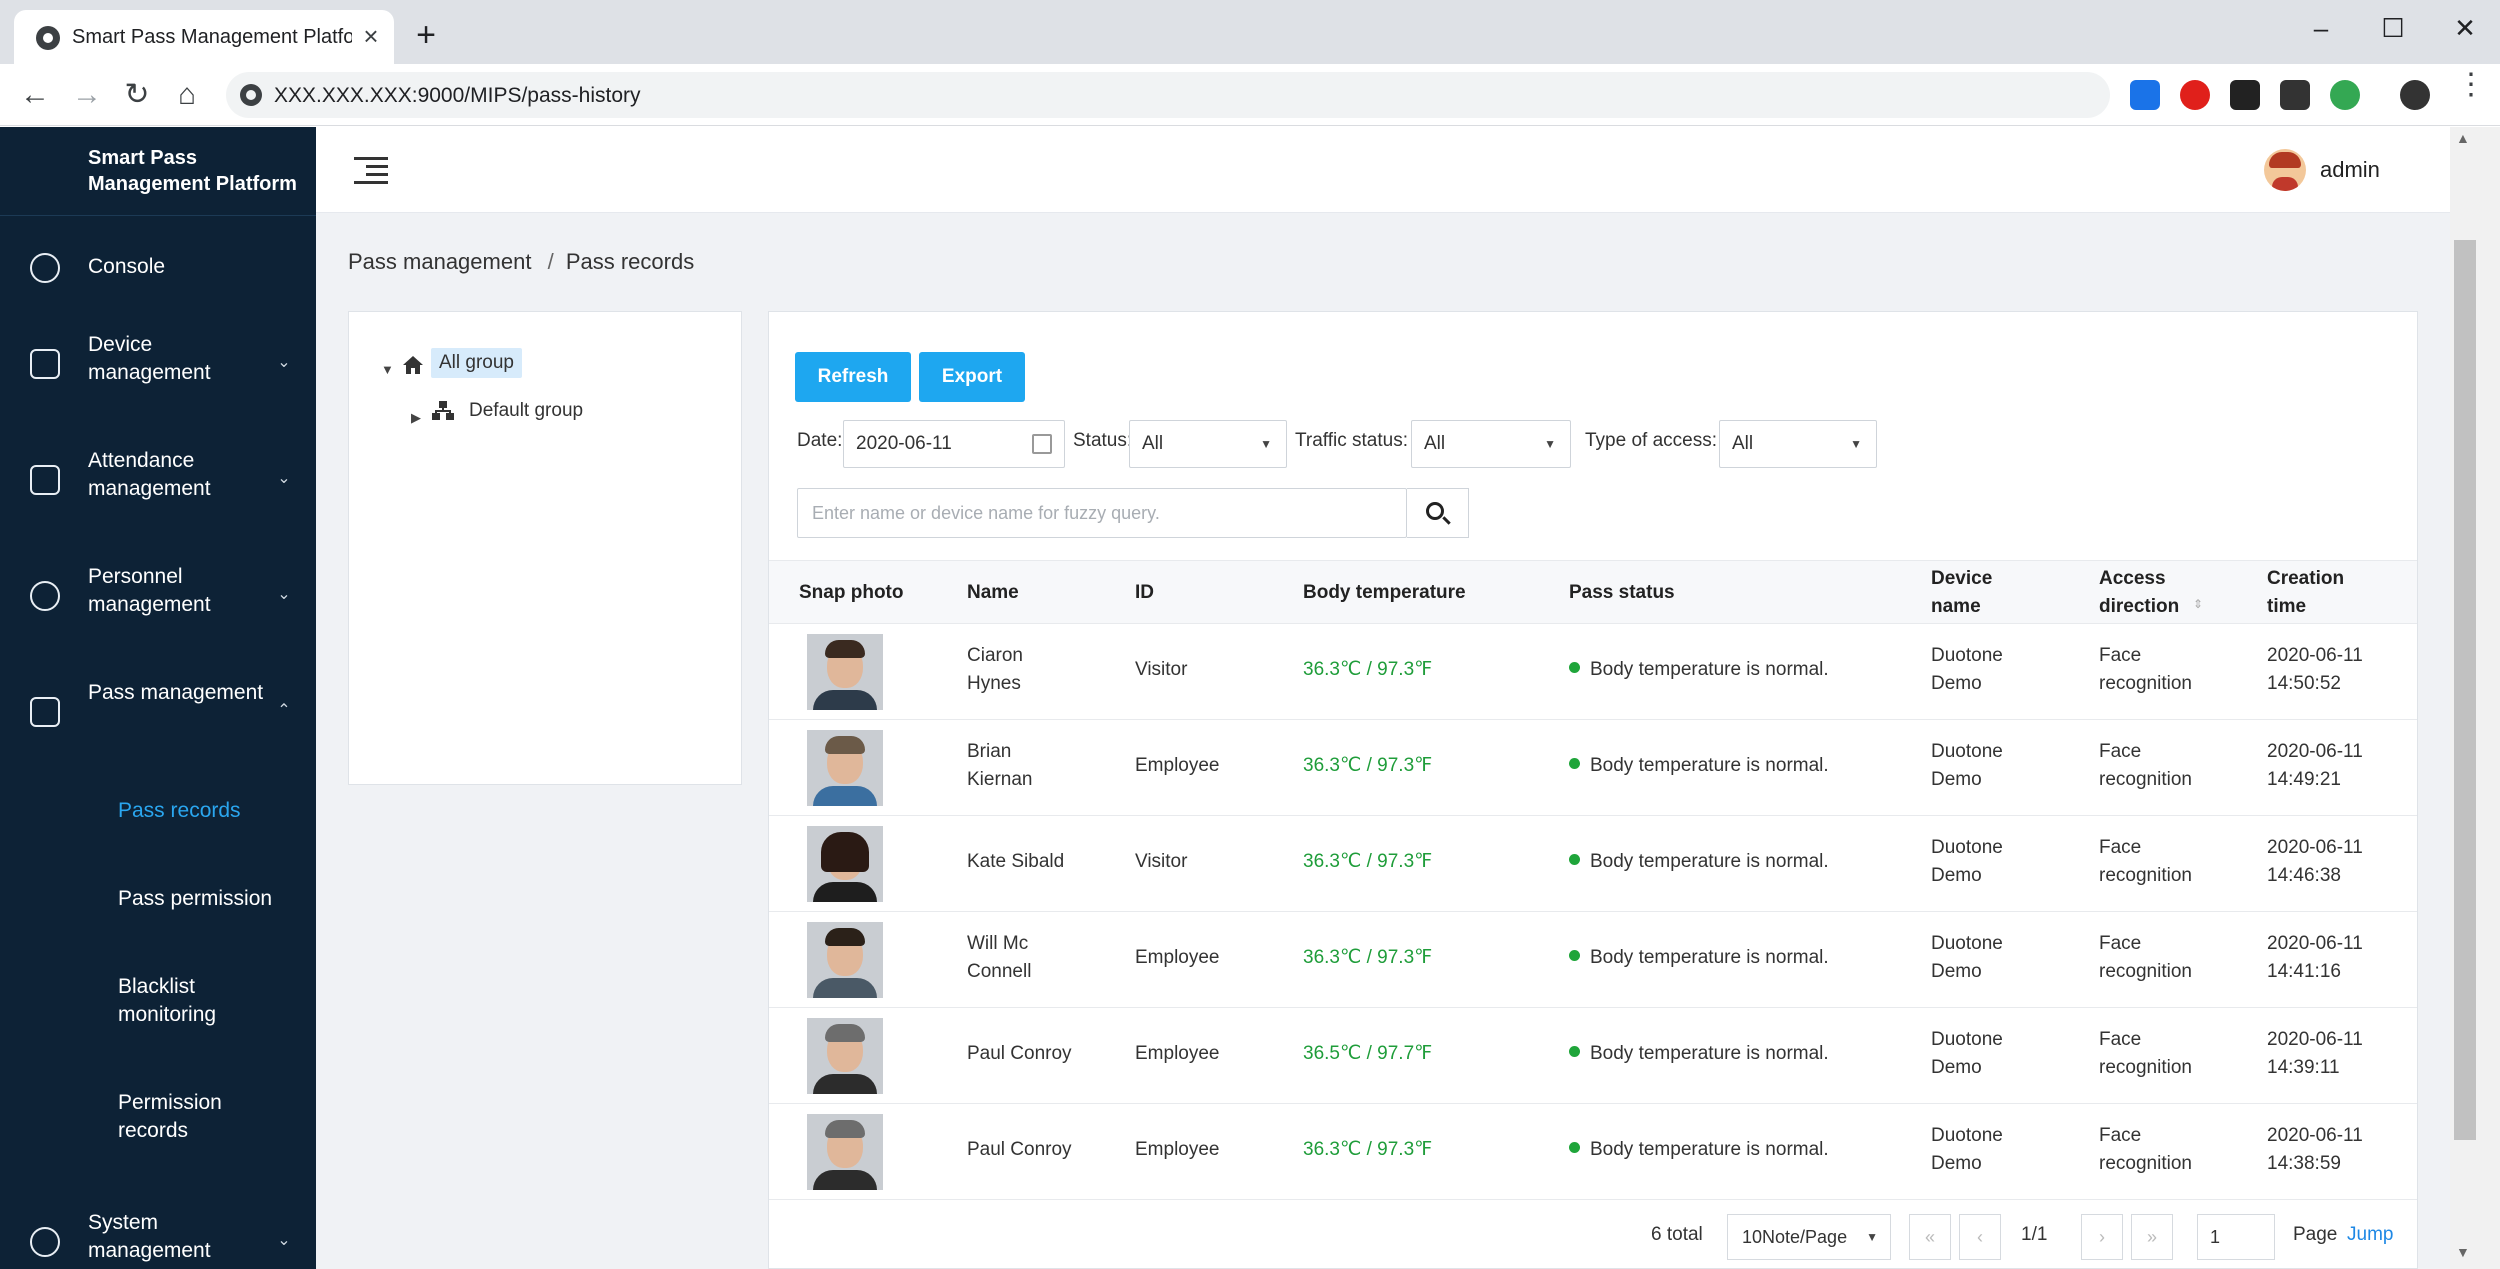 This screenshot has height=1269, width=2500. What do you see at coordinates (193, 1117) in the screenshot?
I see `sidebar-subitem-permission-records: Permission records` at bounding box center [193, 1117].